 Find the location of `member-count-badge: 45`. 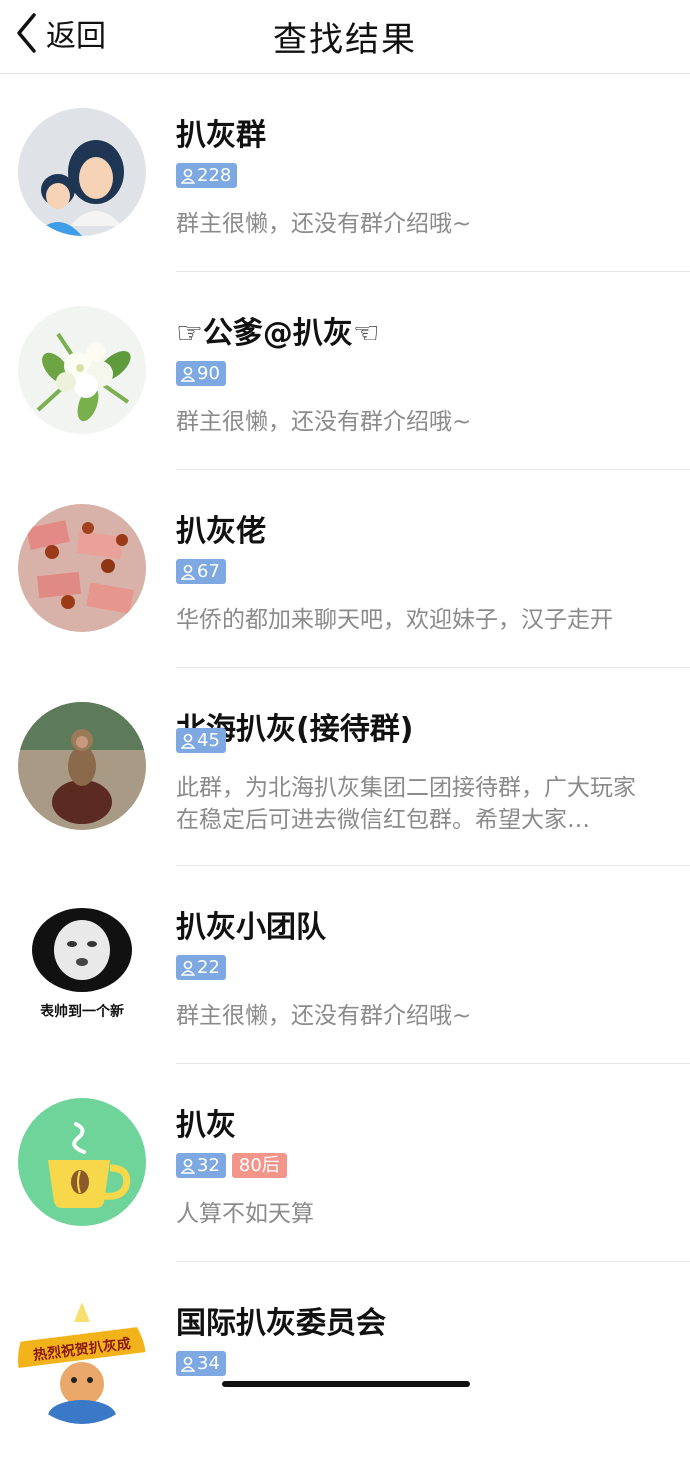

member-count-badge: 45 is located at coordinates (201, 740).